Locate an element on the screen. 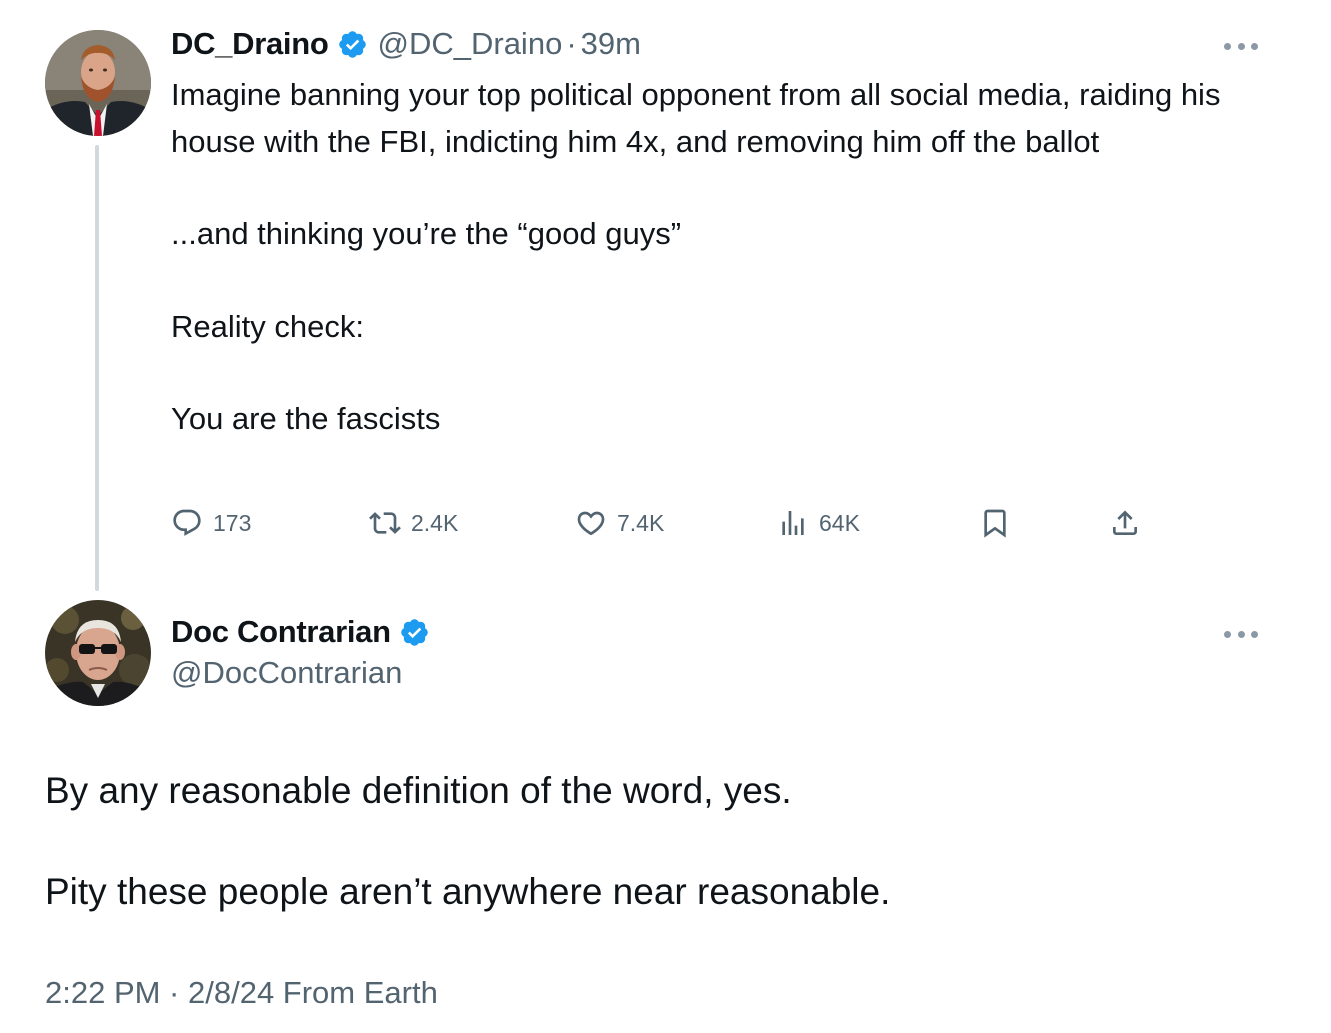 The width and height of the screenshot is (1331, 1033). share-button is located at coordinates (1130, 523).